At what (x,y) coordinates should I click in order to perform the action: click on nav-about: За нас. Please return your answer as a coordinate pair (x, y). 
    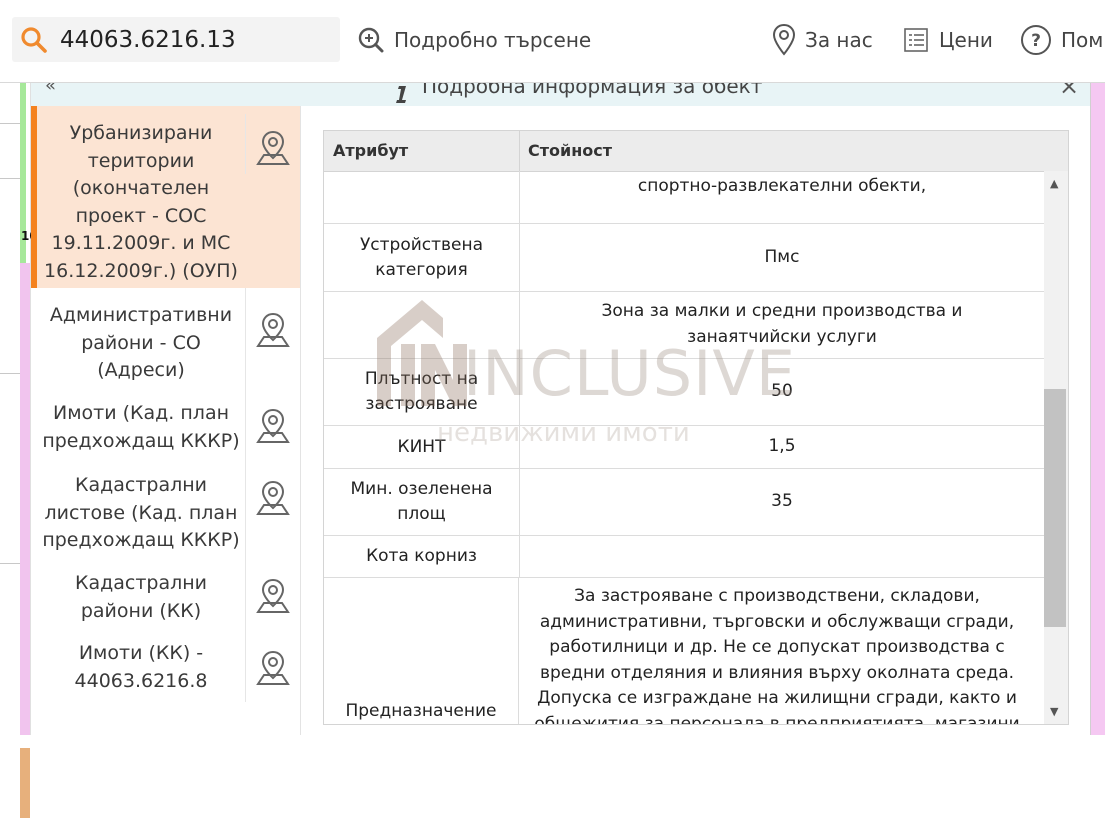
    Looking at the image, I should click on (822, 40).